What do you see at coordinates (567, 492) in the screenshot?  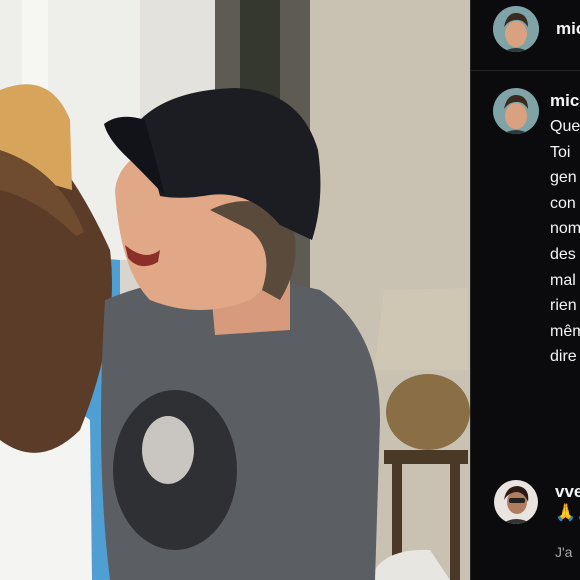 I see `commenter-username: vve` at bounding box center [567, 492].